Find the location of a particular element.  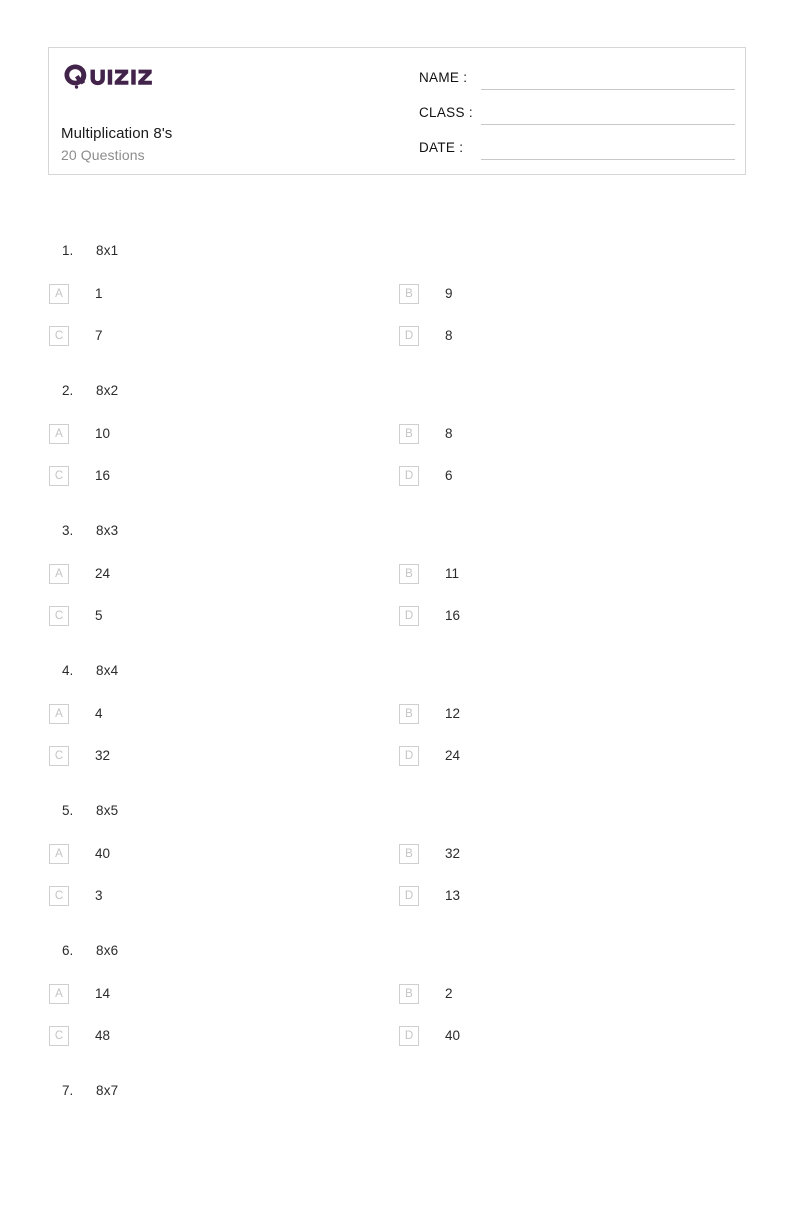

question-number: 3. is located at coordinates (68, 530).